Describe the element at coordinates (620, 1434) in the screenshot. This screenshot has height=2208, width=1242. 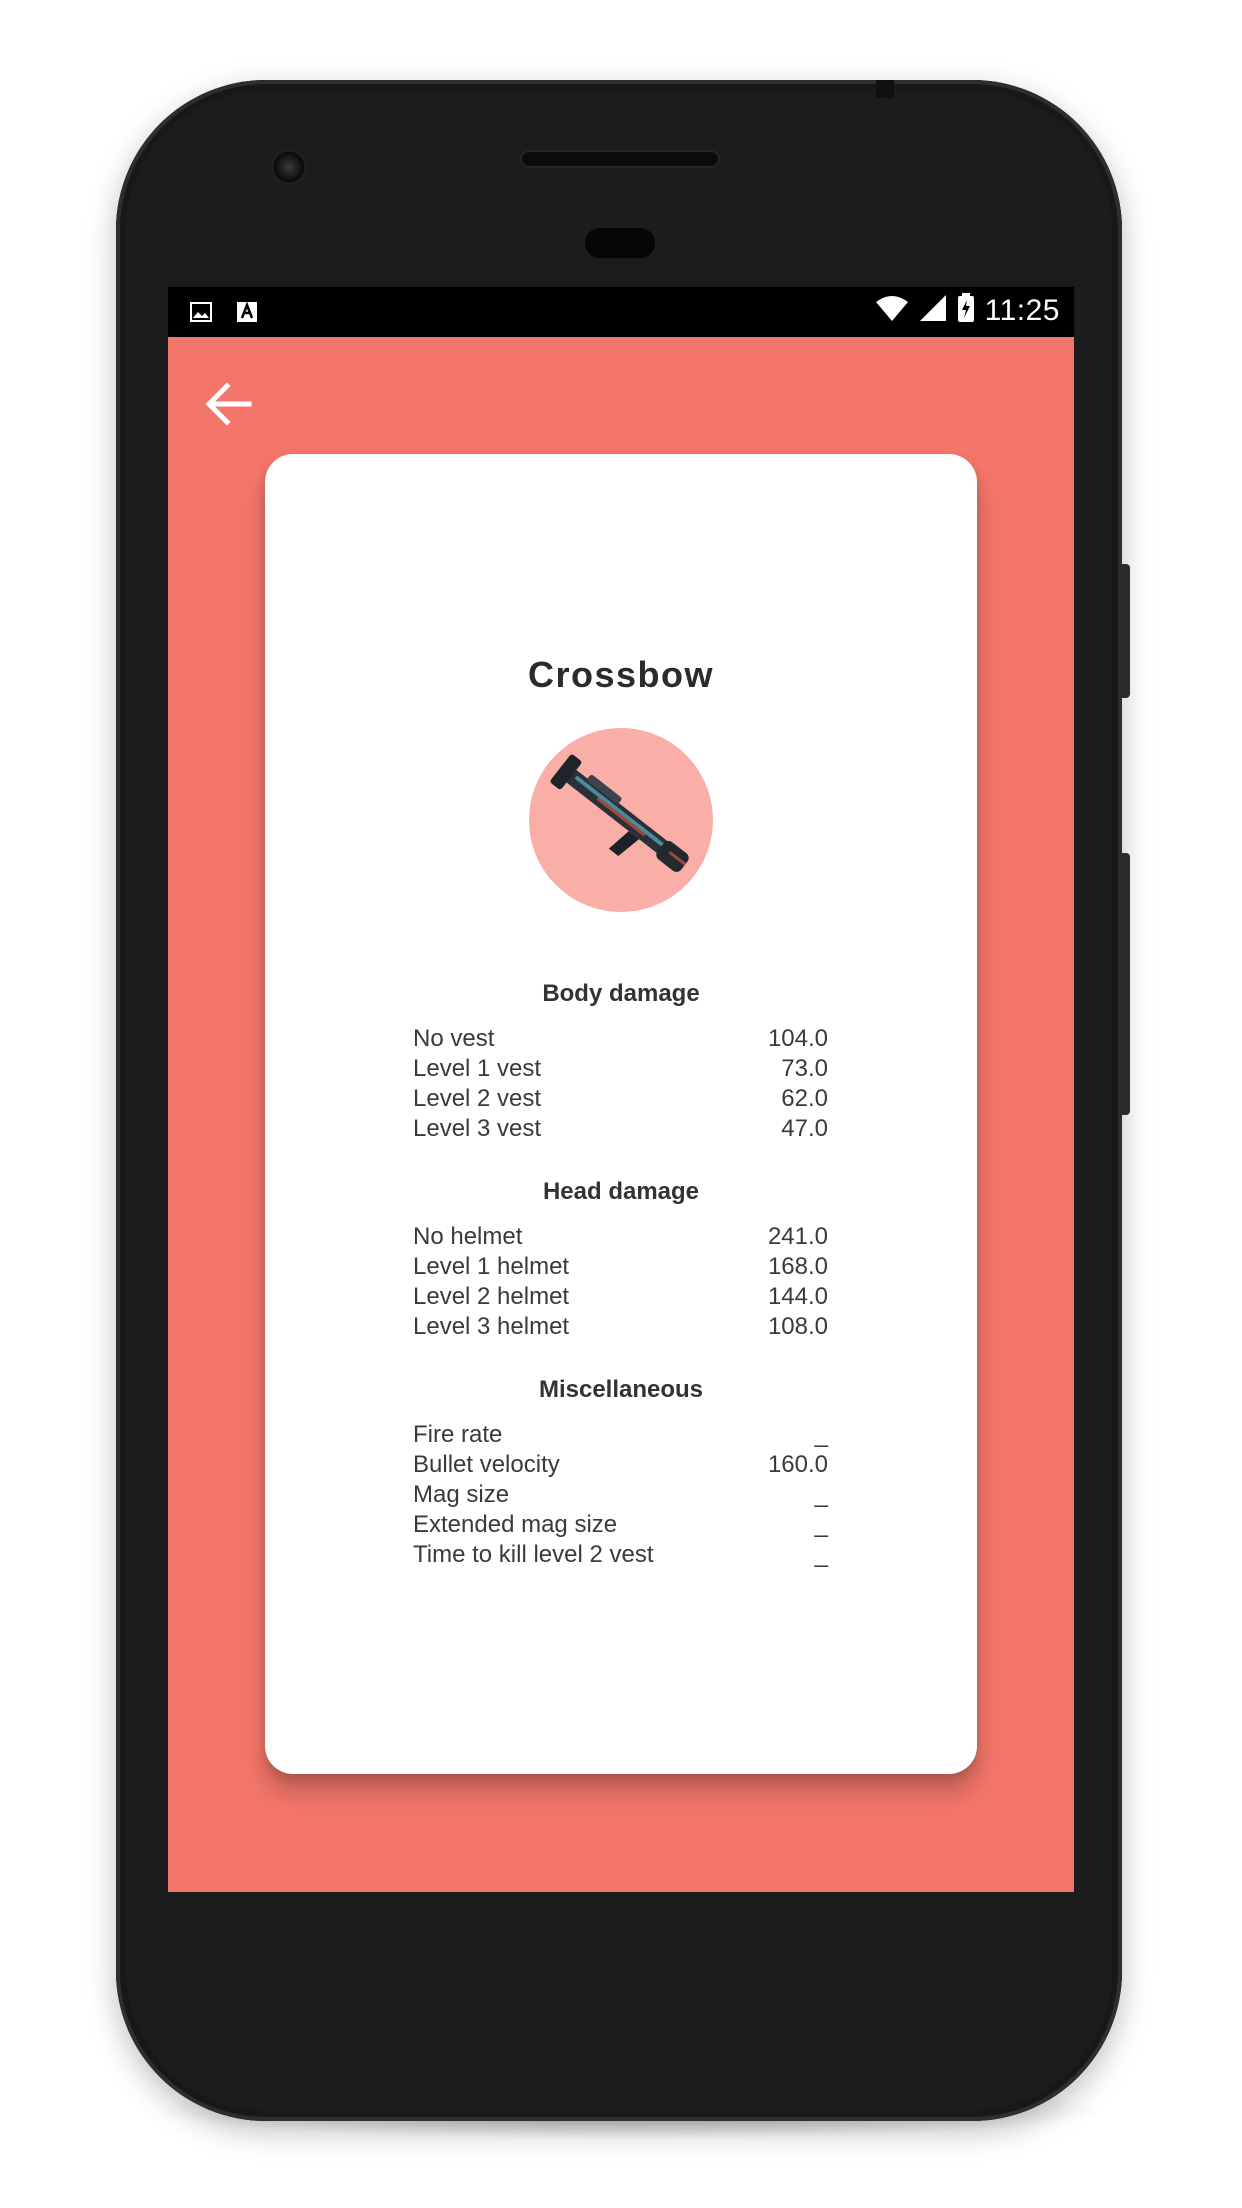
I see `stat-row: Fire rate _` at that location.